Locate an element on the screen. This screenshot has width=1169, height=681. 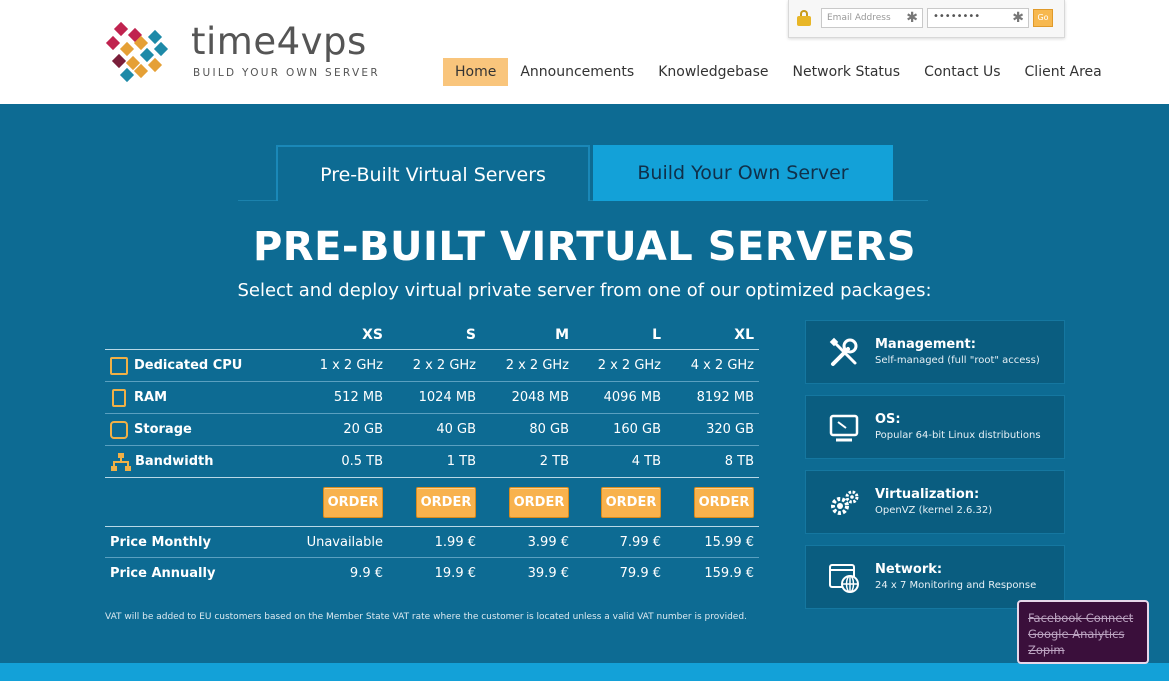
consent-item-facebook: Facebook Connect is located at coordinates (1083, 618).